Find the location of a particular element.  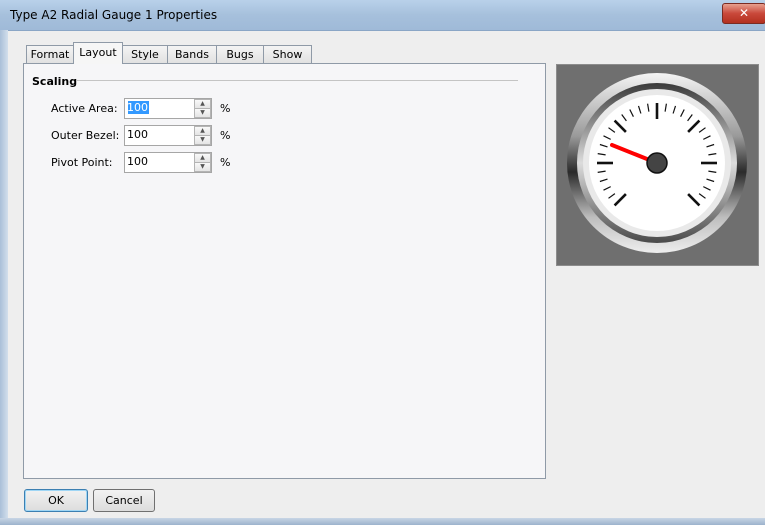

active-area-input is located at coordinates (159, 107).